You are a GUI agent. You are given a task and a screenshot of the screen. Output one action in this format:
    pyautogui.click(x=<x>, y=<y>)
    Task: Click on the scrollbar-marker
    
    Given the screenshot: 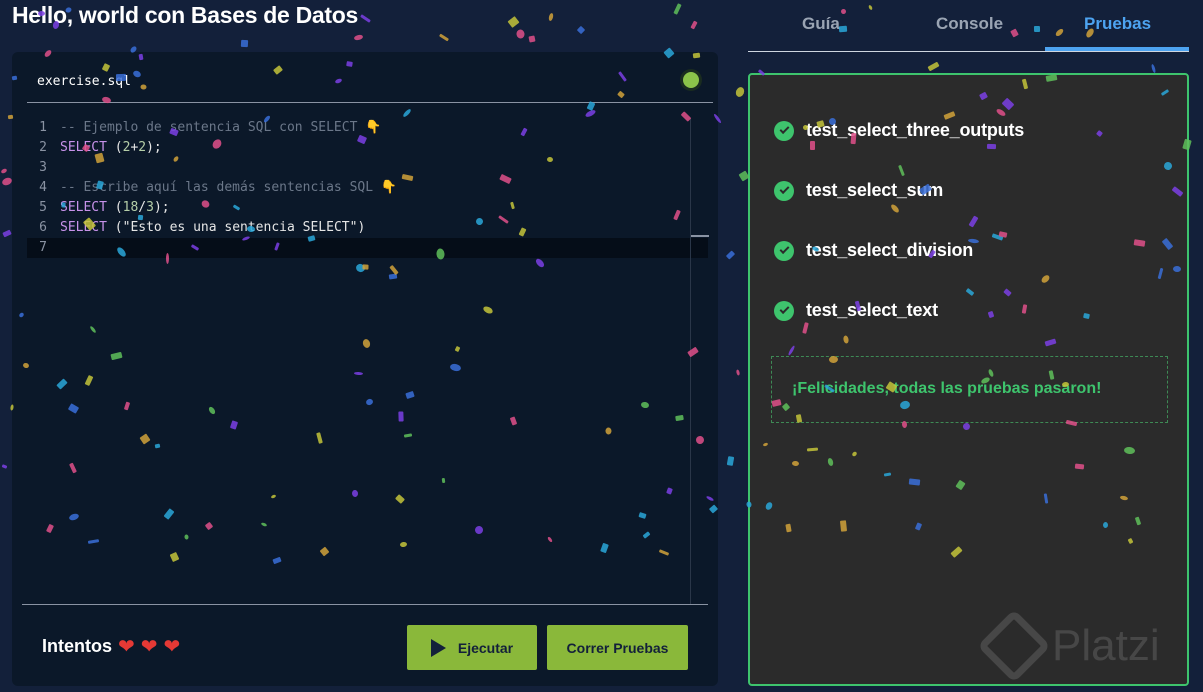 What is the action you would take?
    pyautogui.click(x=700, y=236)
    